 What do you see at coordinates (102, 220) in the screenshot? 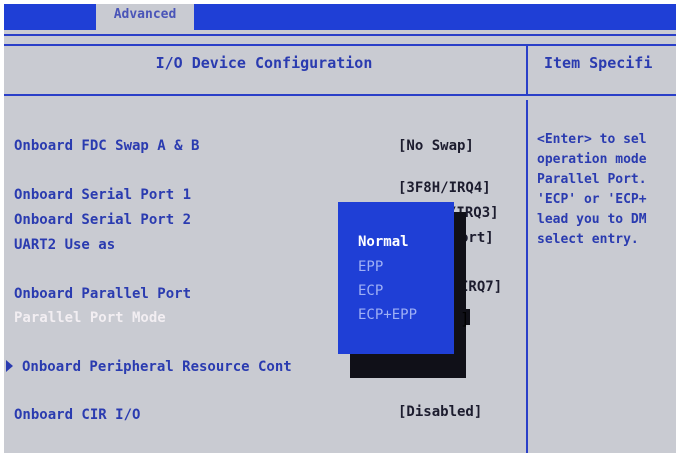
I see `setting-serial-port-2: Onboard Serial Port 2` at bounding box center [102, 220].